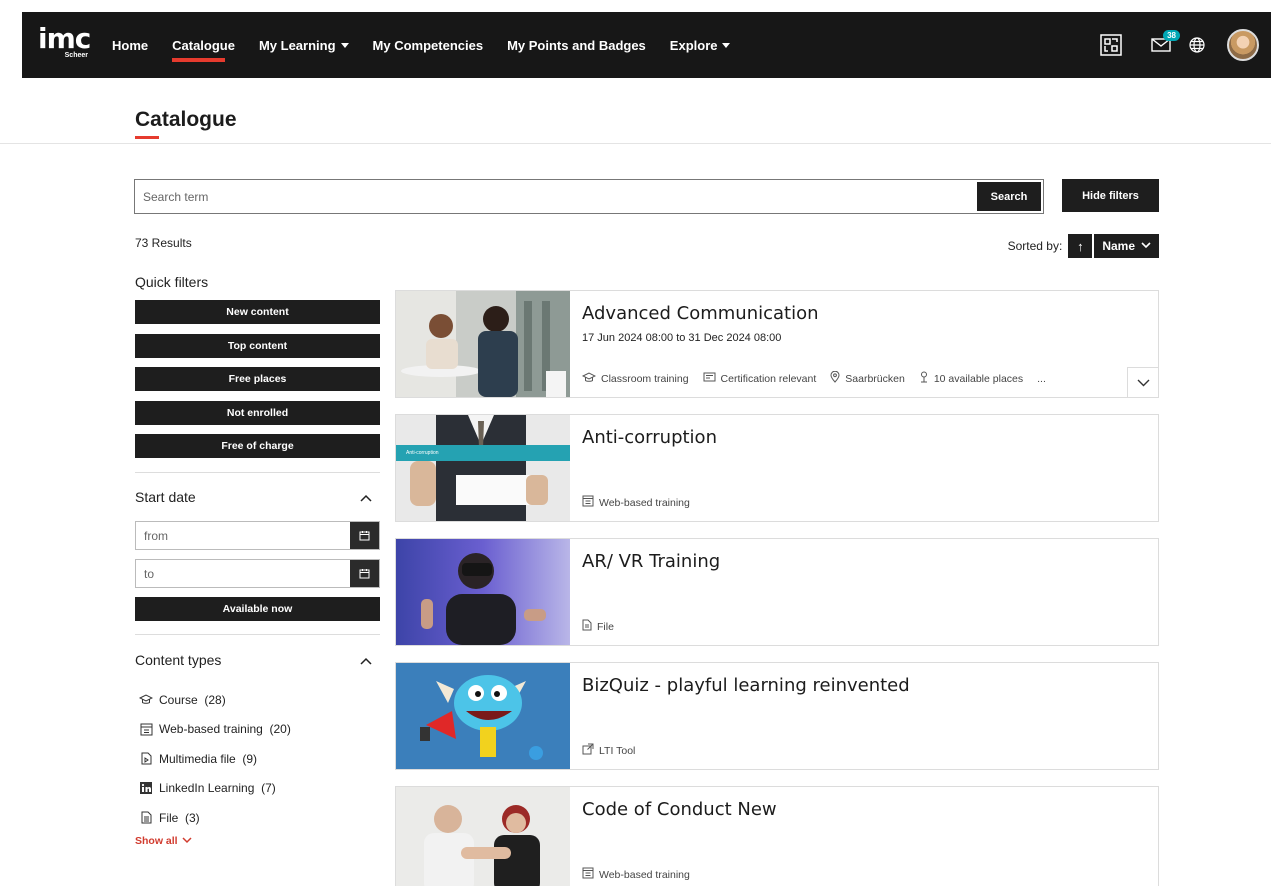 Image resolution: width=1271 pixels, height=886 pixels. What do you see at coordinates (146, 788) in the screenshot?
I see `linkedin-icon` at bounding box center [146, 788].